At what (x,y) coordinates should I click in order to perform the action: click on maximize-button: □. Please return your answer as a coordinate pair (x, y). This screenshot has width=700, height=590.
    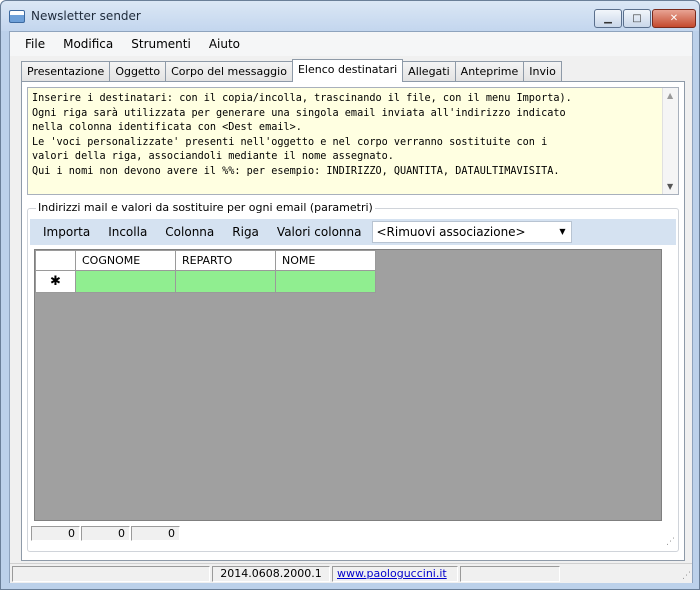
    Looking at the image, I should click on (637, 18).